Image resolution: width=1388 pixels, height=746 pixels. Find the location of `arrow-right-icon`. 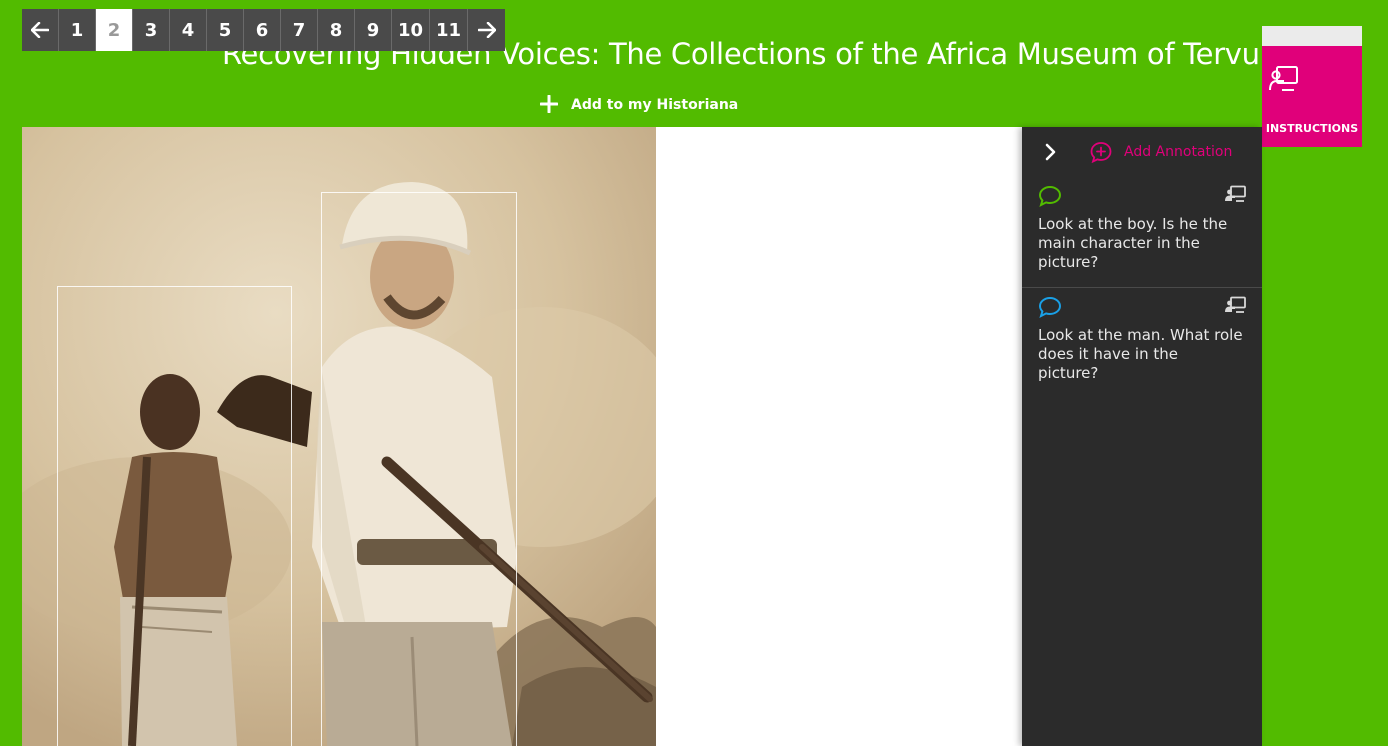

arrow-right-icon is located at coordinates (486, 30).